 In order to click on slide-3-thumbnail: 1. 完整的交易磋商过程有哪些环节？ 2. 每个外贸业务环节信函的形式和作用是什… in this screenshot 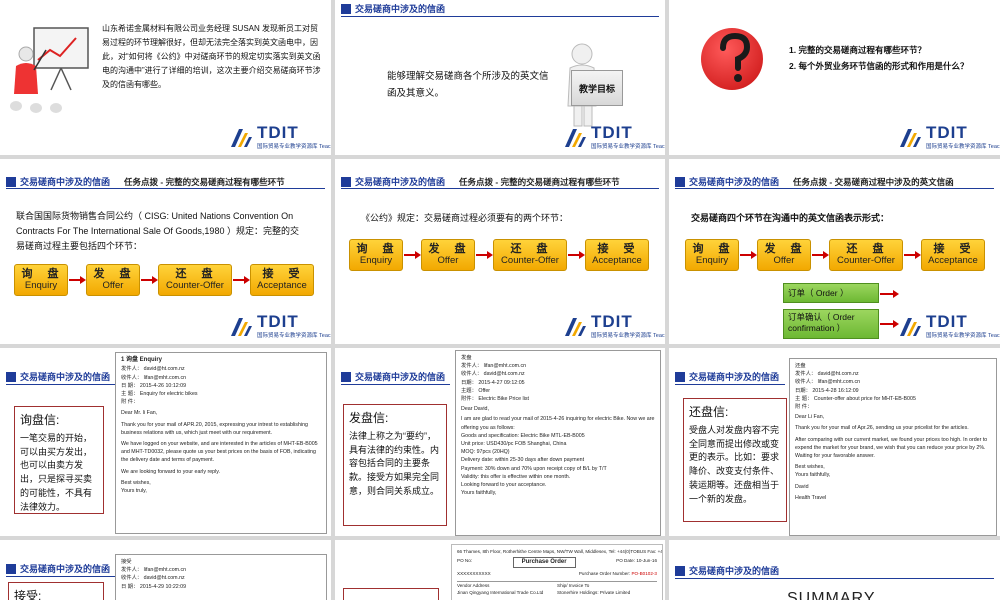, I will do `click(834, 77)`.